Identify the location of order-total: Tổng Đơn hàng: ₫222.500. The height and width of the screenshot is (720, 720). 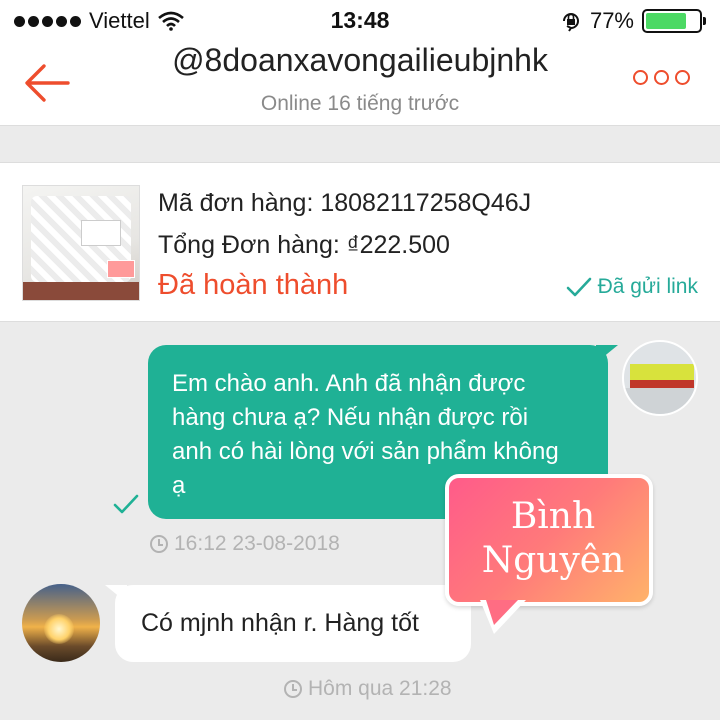
(304, 245).